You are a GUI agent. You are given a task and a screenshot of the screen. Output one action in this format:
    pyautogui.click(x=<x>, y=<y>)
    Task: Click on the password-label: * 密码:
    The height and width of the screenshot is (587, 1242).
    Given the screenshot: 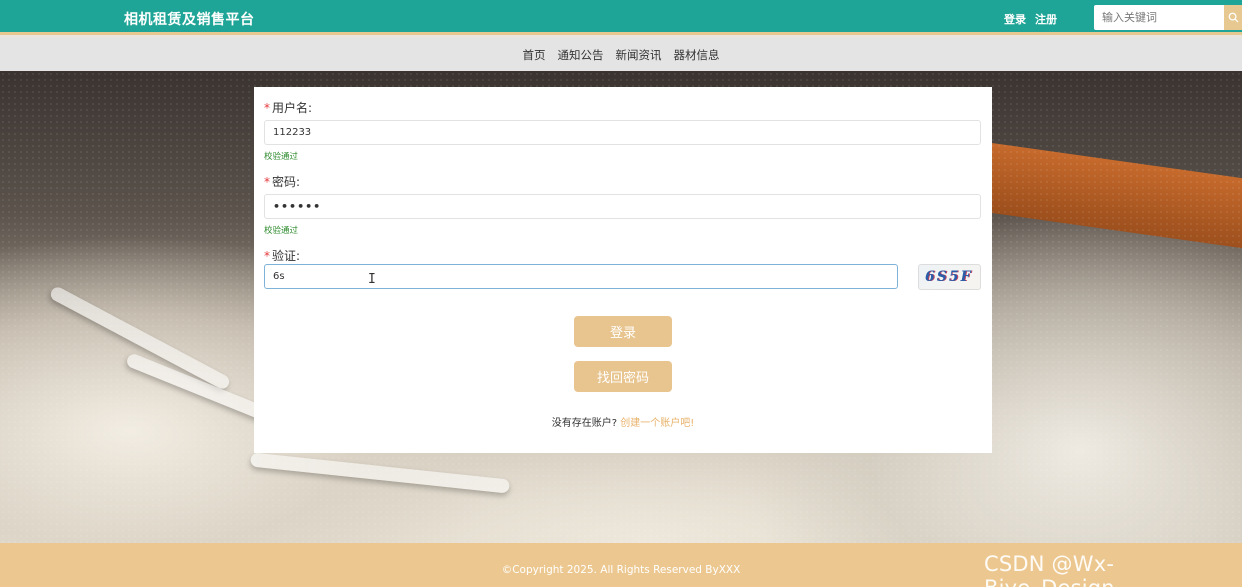 What is the action you would take?
    pyautogui.click(x=282, y=181)
    